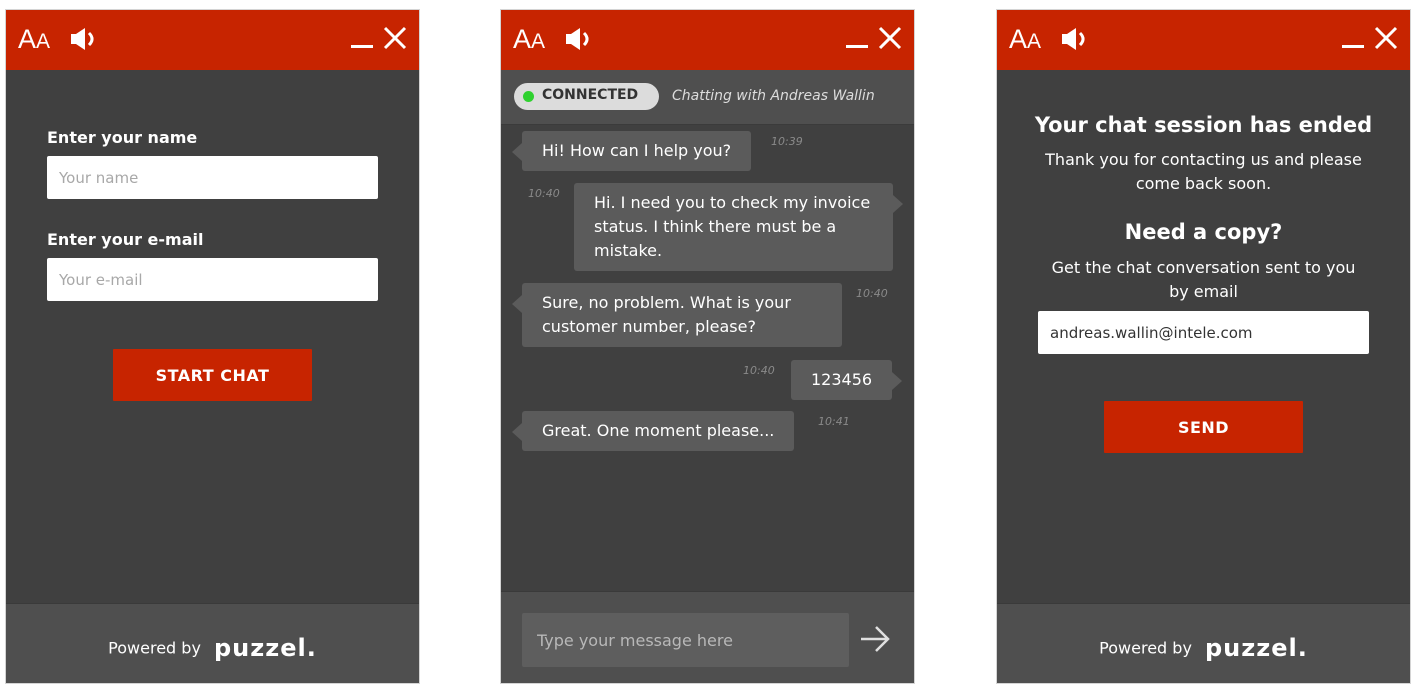 The width and height of the screenshot is (1415, 684). Describe the element at coordinates (212, 375) in the screenshot. I see `start-chat-button: START CHAT` at that location.